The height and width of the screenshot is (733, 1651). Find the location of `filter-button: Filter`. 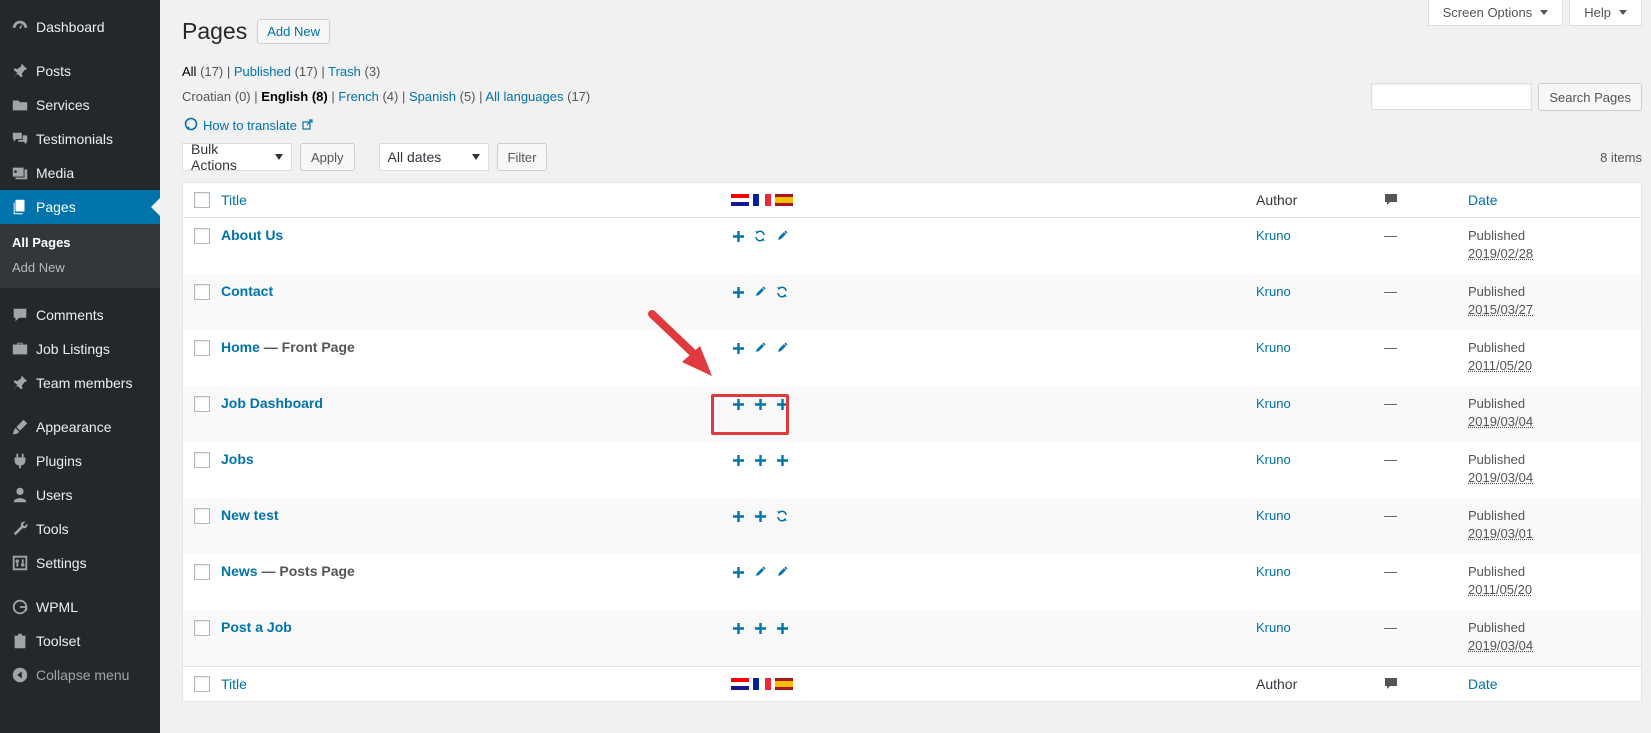

filter-button: Filter is located at coordinates (522, 157).